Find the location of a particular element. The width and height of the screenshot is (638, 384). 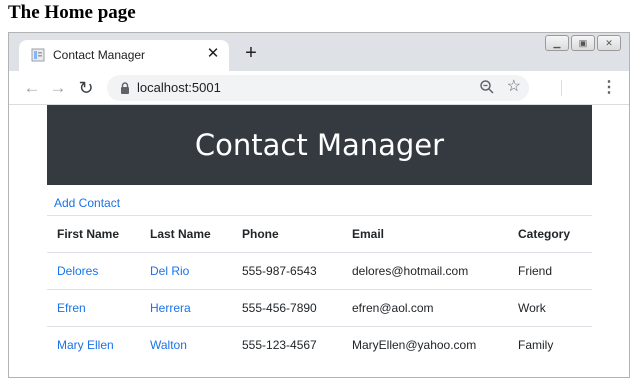

column-header-email: Email is located at coordinates (425, 234).